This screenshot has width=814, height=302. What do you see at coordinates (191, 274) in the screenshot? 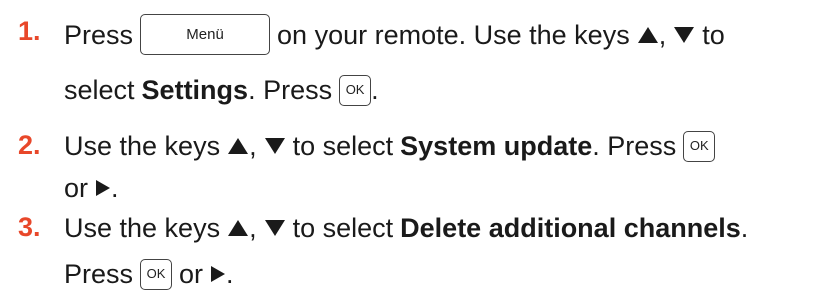
I see `step-3-or-text: or` at bounding box center [191, 274].